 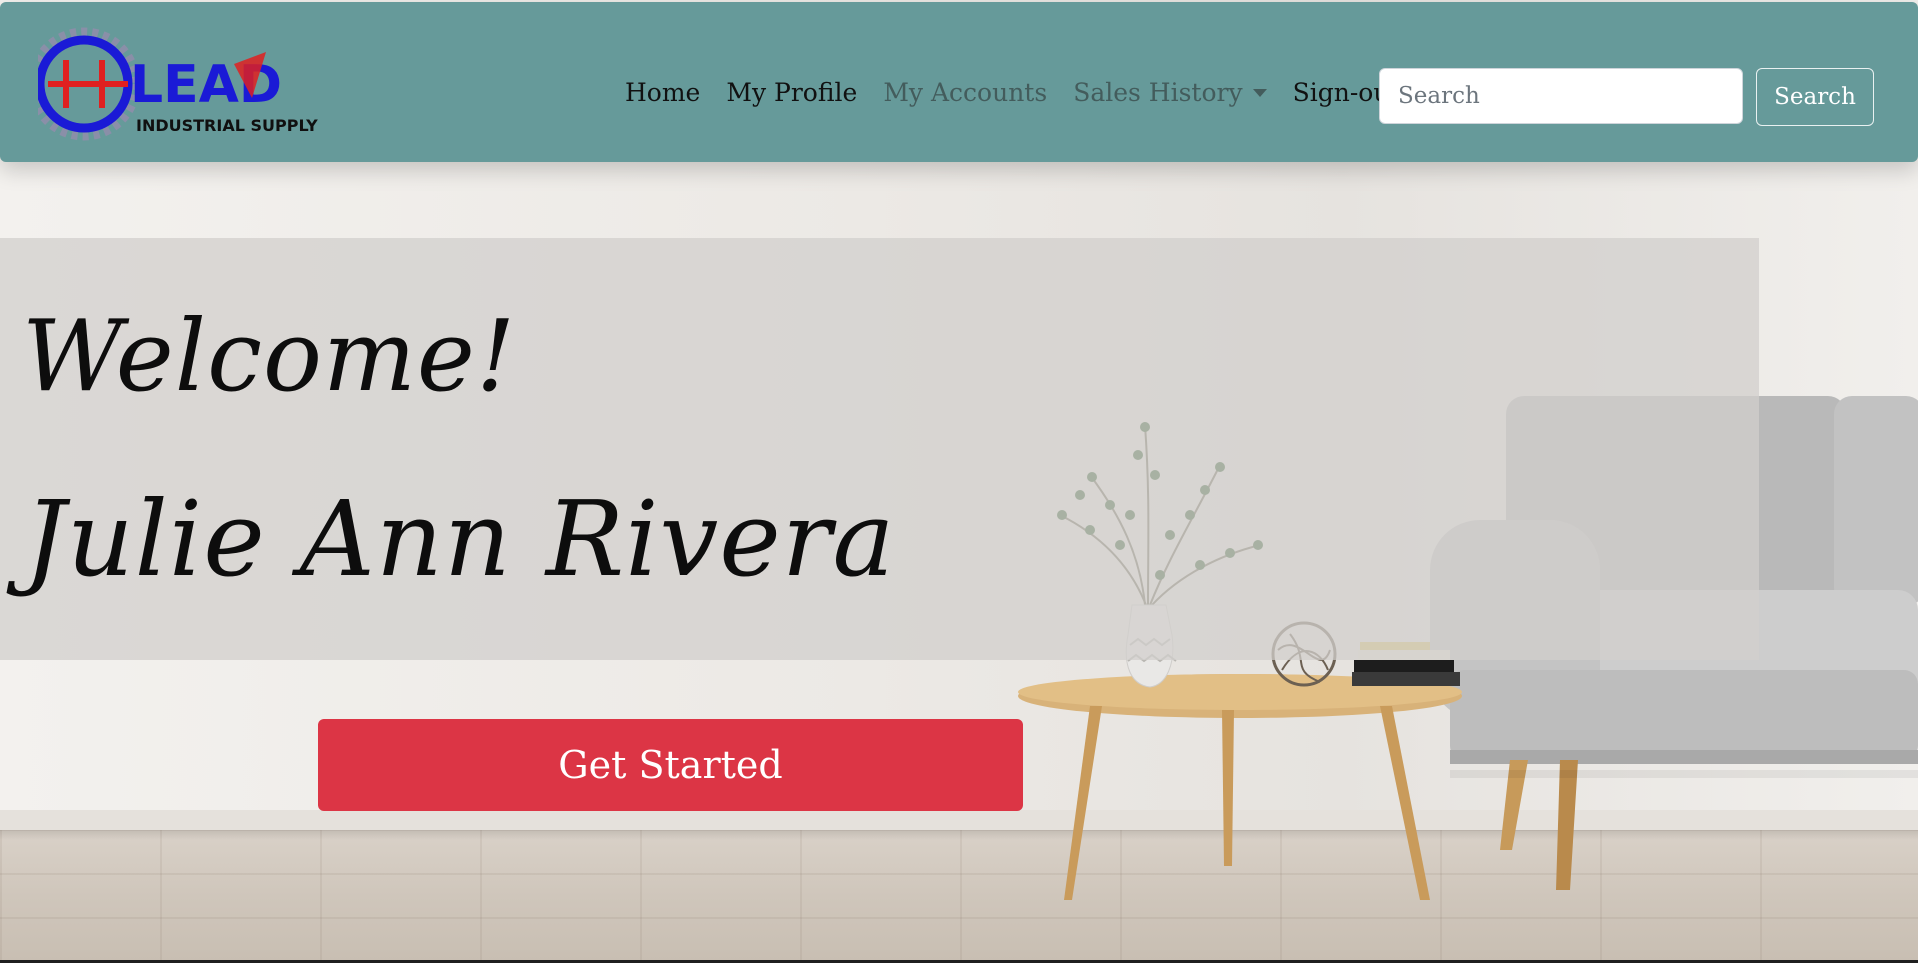 What do you see at coordinates (227, 125) in the screenshot?
I see `logo-subtitle: INDUSTRIAL SUPPLY` at bounding box center [227, 125].